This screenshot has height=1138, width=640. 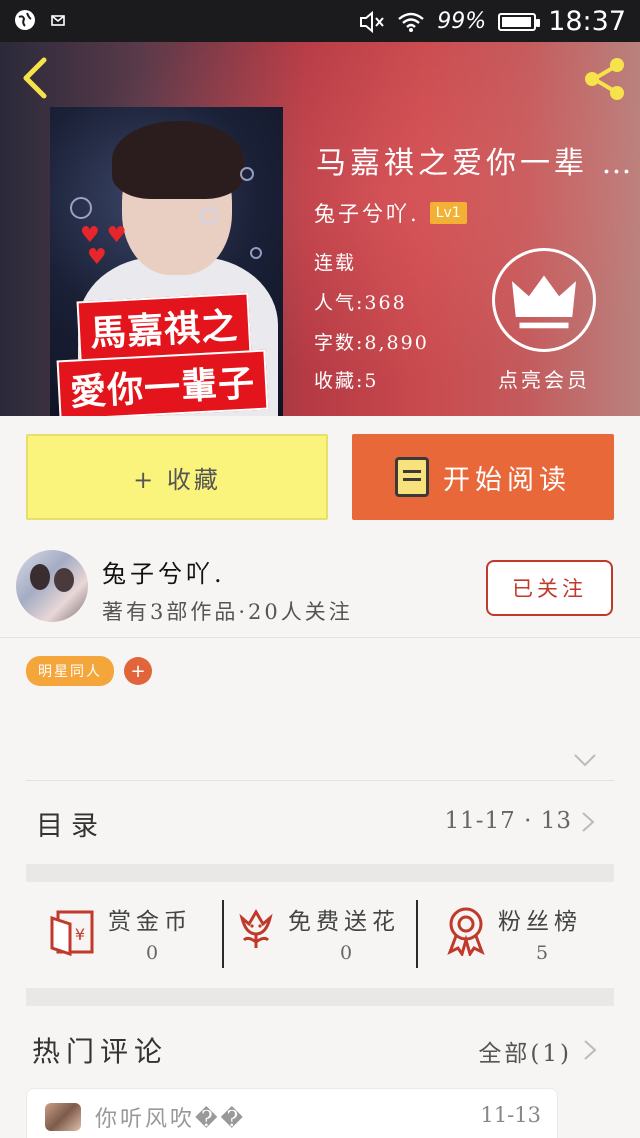 What do you see at coordinates (25, 20) in the screenshot?
I see `globe-icon` at bounding box center [25, 20].